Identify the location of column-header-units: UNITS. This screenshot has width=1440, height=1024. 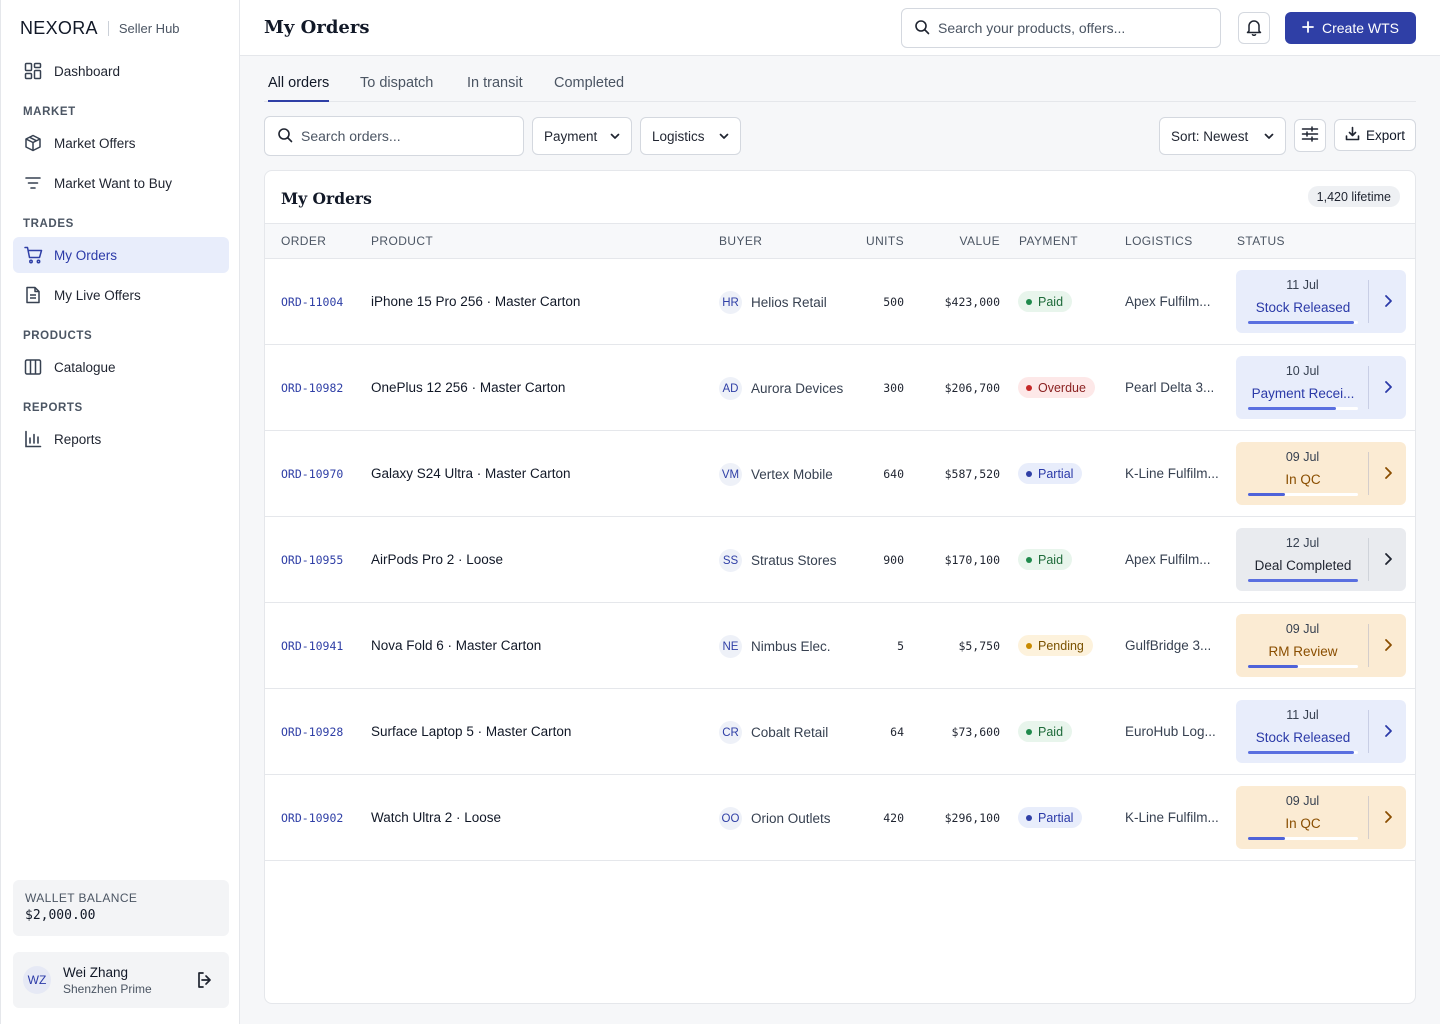
(885, 241).